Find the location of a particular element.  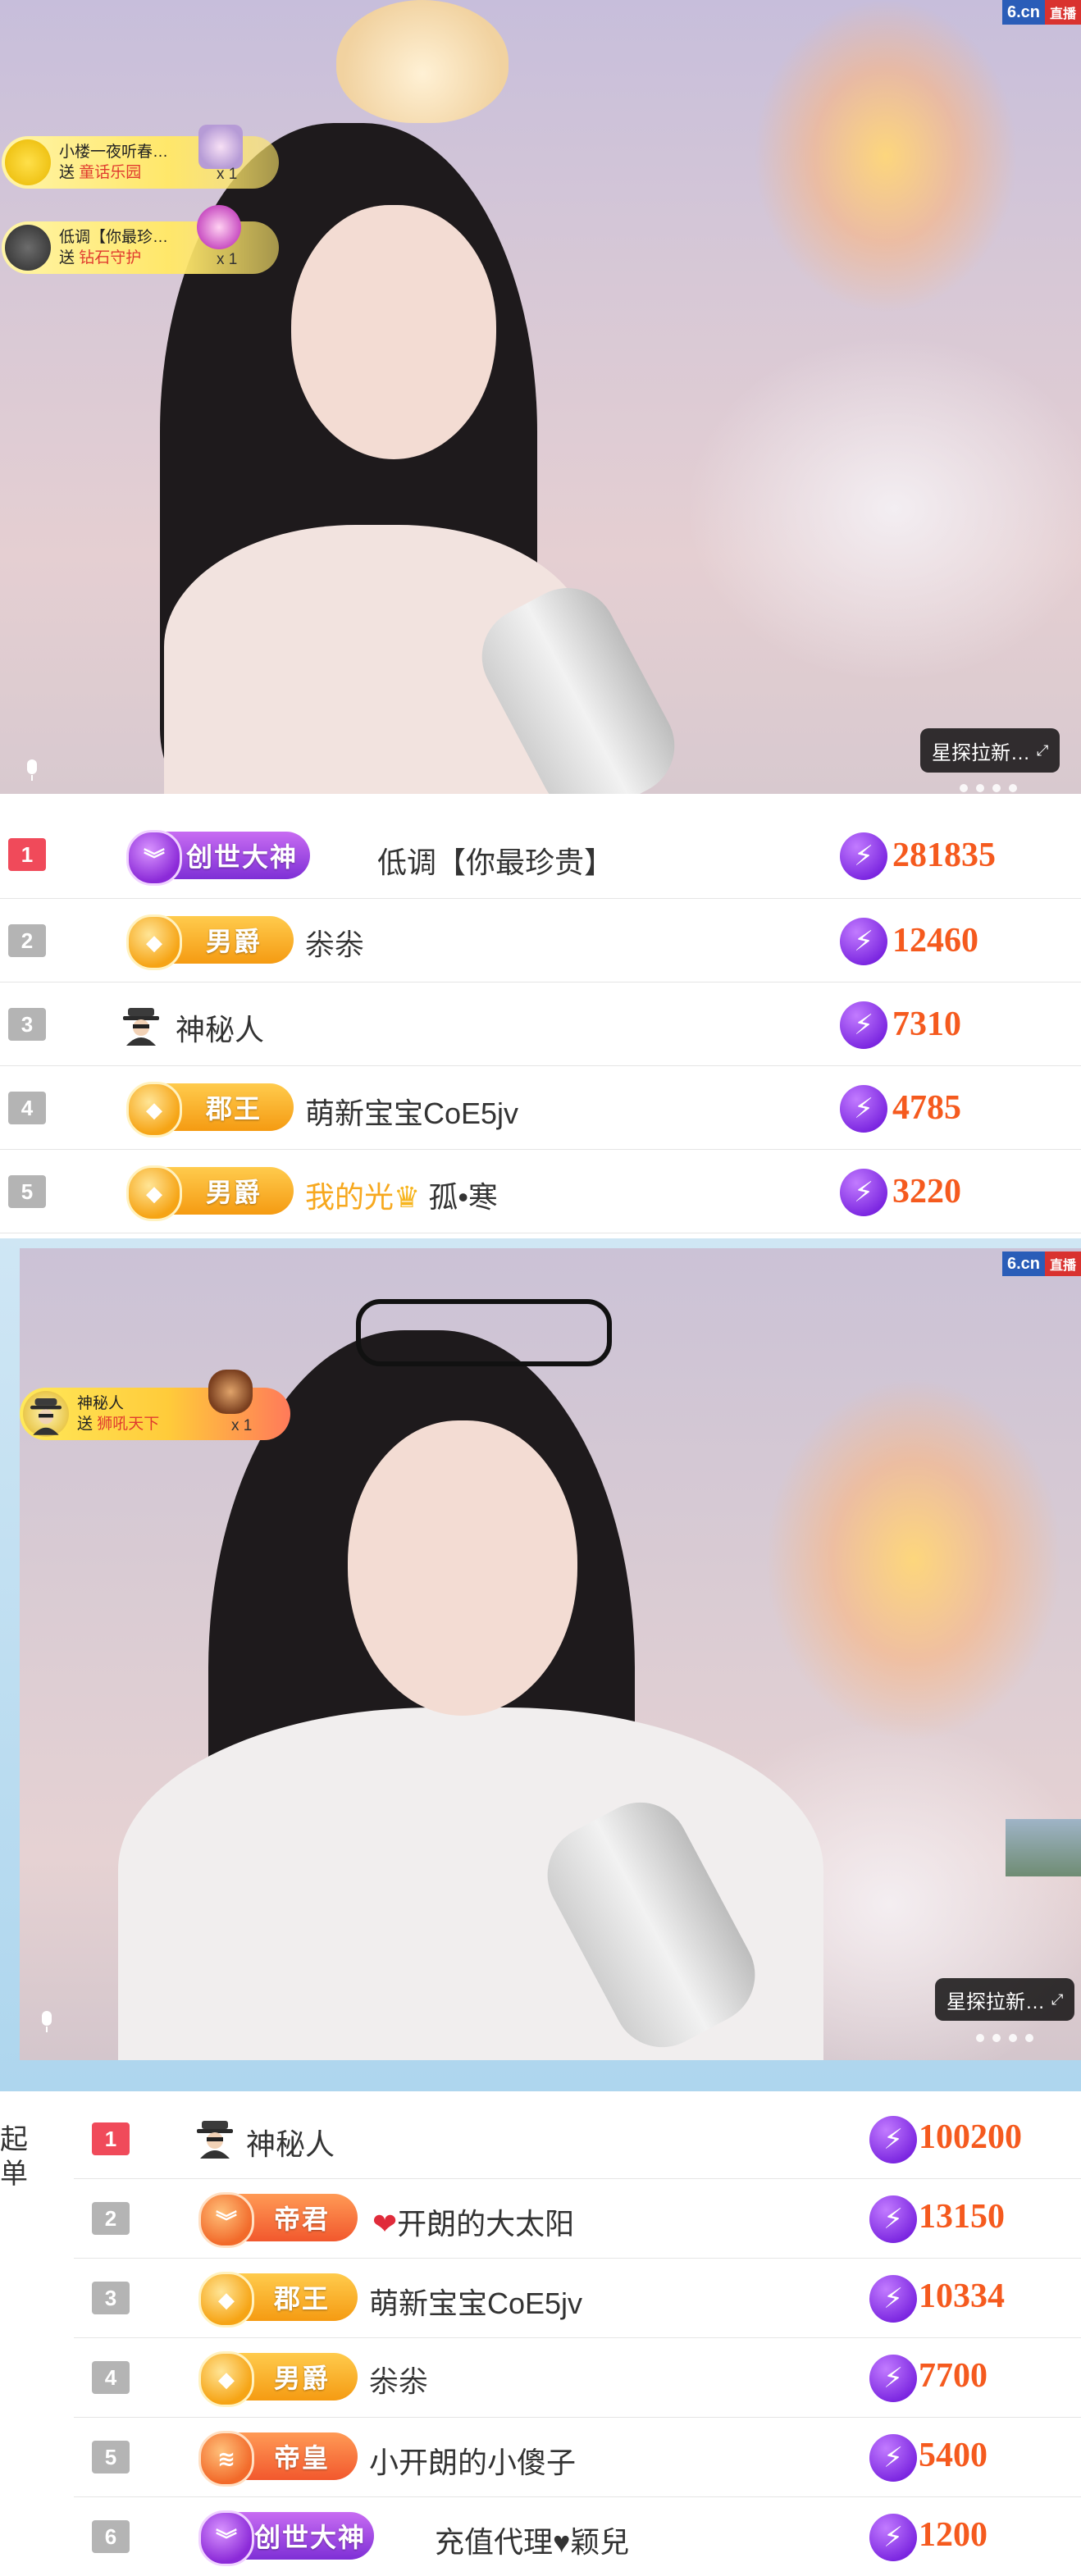

user-name: 萌新宝宝CoE5jv is located at coordinates (476, 2303).